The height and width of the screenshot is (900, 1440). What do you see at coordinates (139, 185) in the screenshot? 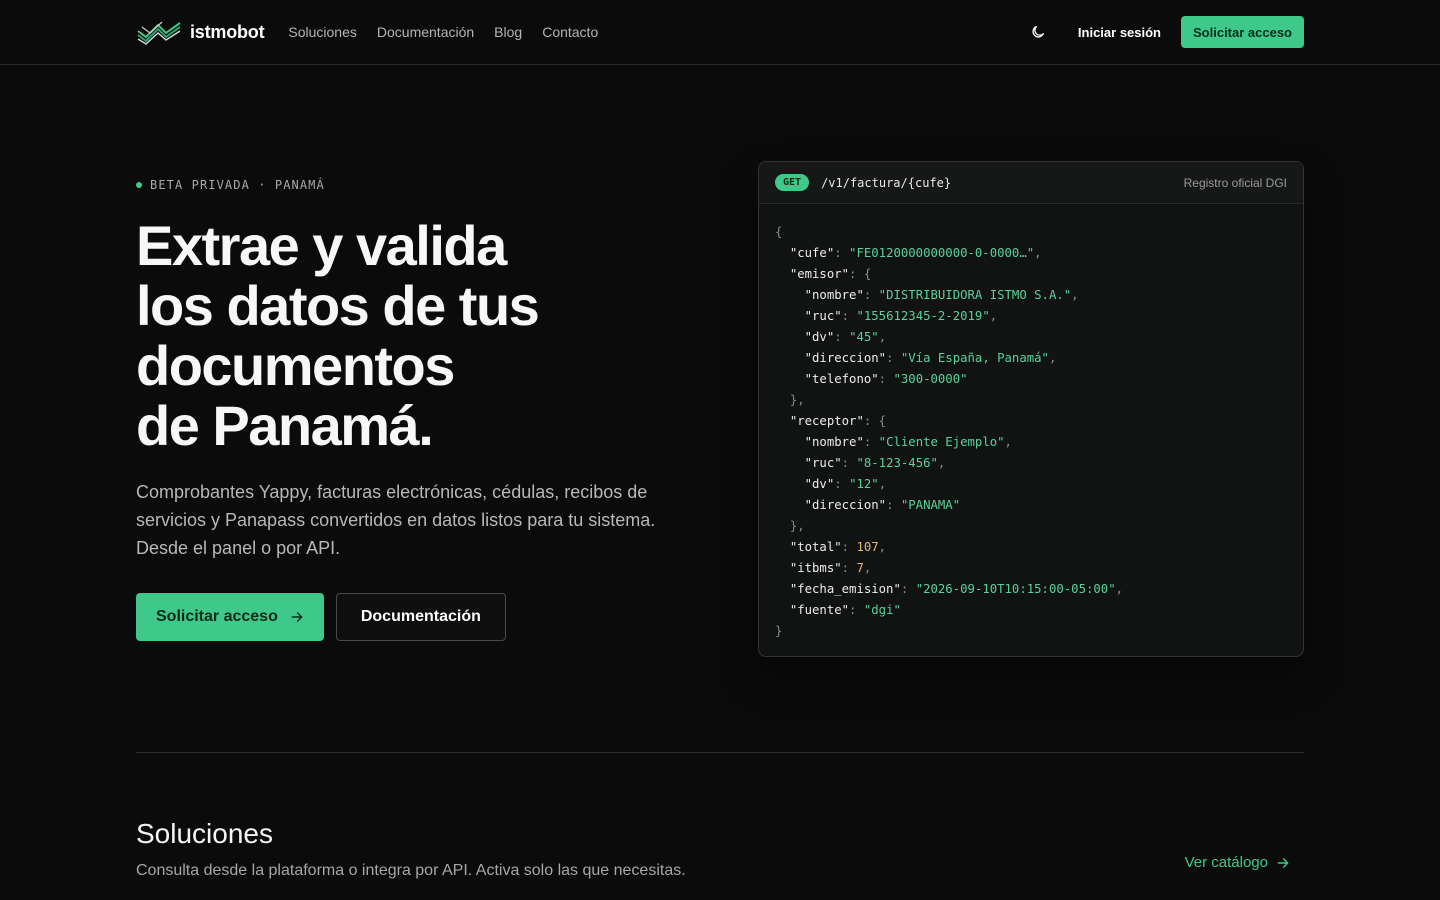
I see `status-dot` at bounding box center [139, 185].